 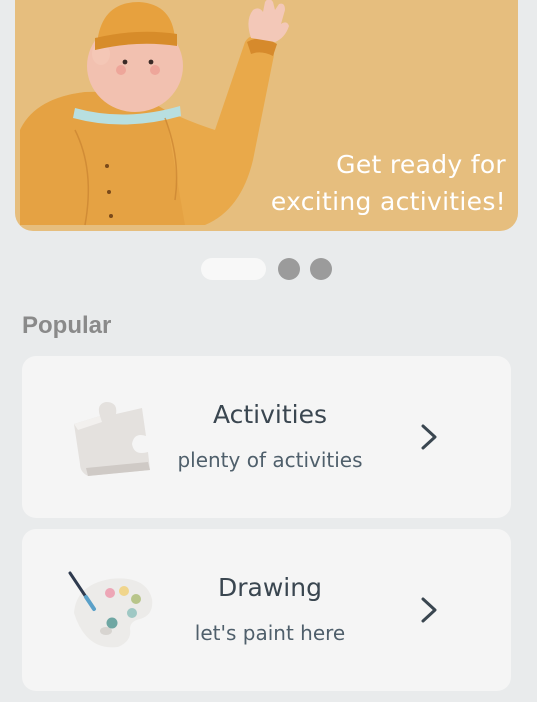 What do you see at coordinates (270, 633) in the screenshot?
I see `card-subtitle: let's paint here` at bounding box center [270, 633].